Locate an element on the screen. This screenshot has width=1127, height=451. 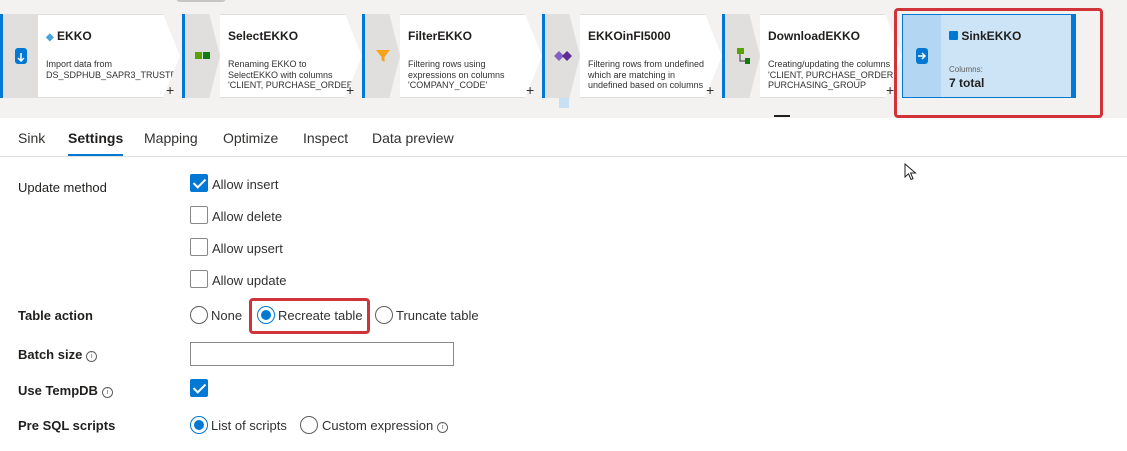
tab-settings: Settings is located at coordinates (96, 143).